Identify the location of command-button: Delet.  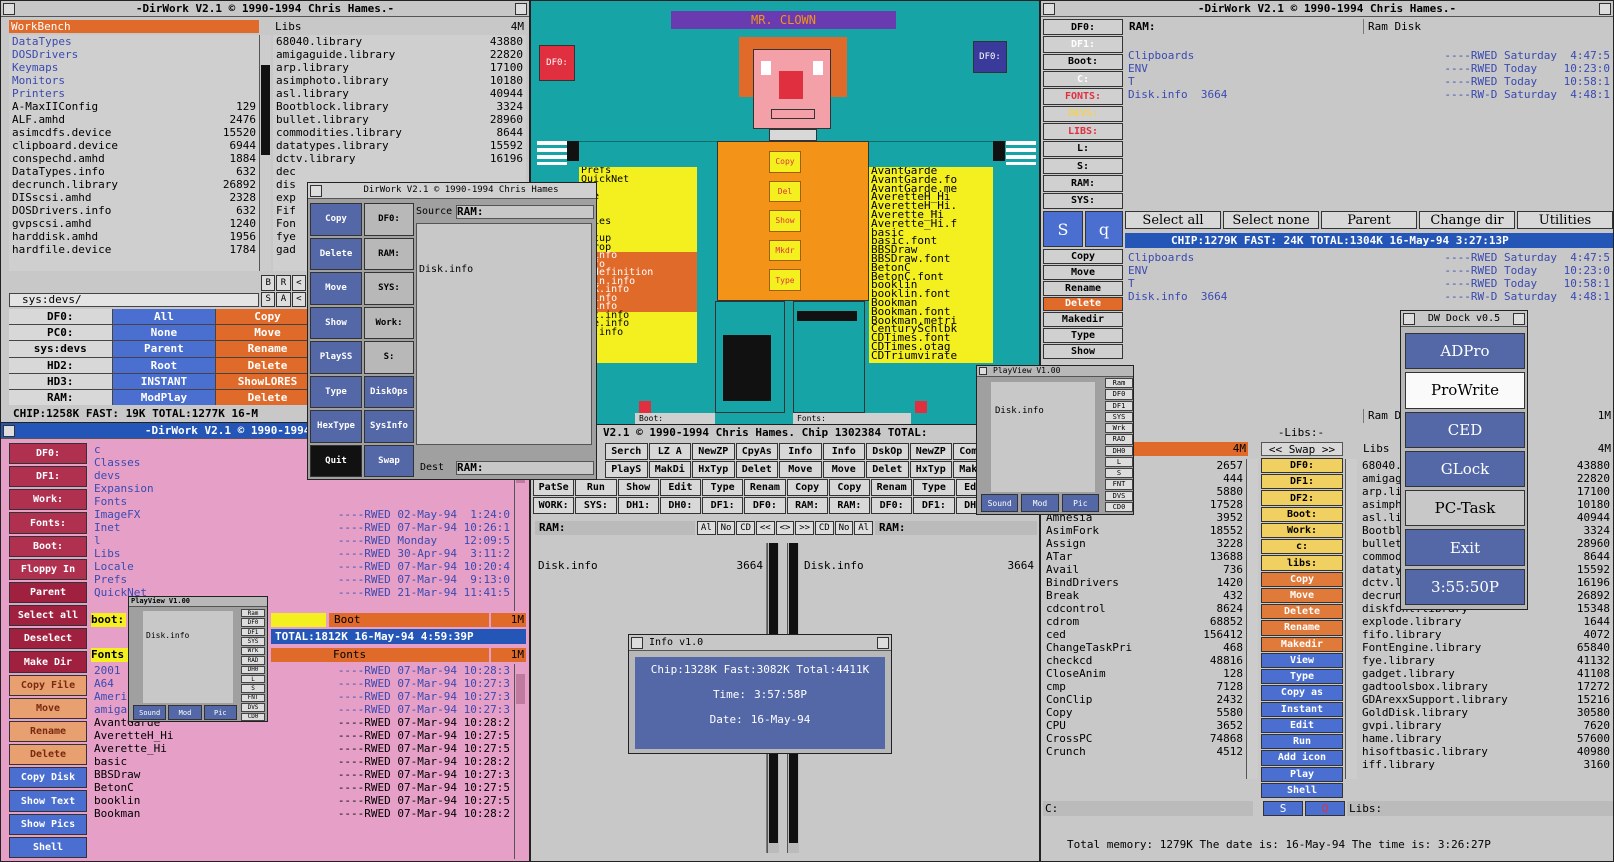
(887, 469).